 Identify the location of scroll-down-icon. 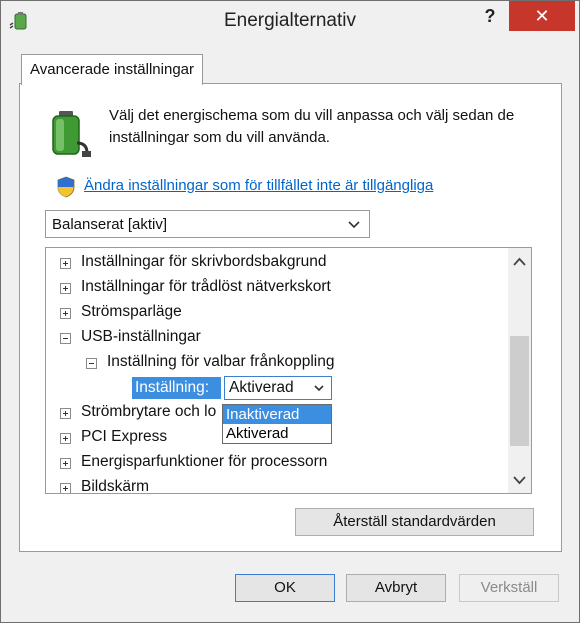
(519, 480).